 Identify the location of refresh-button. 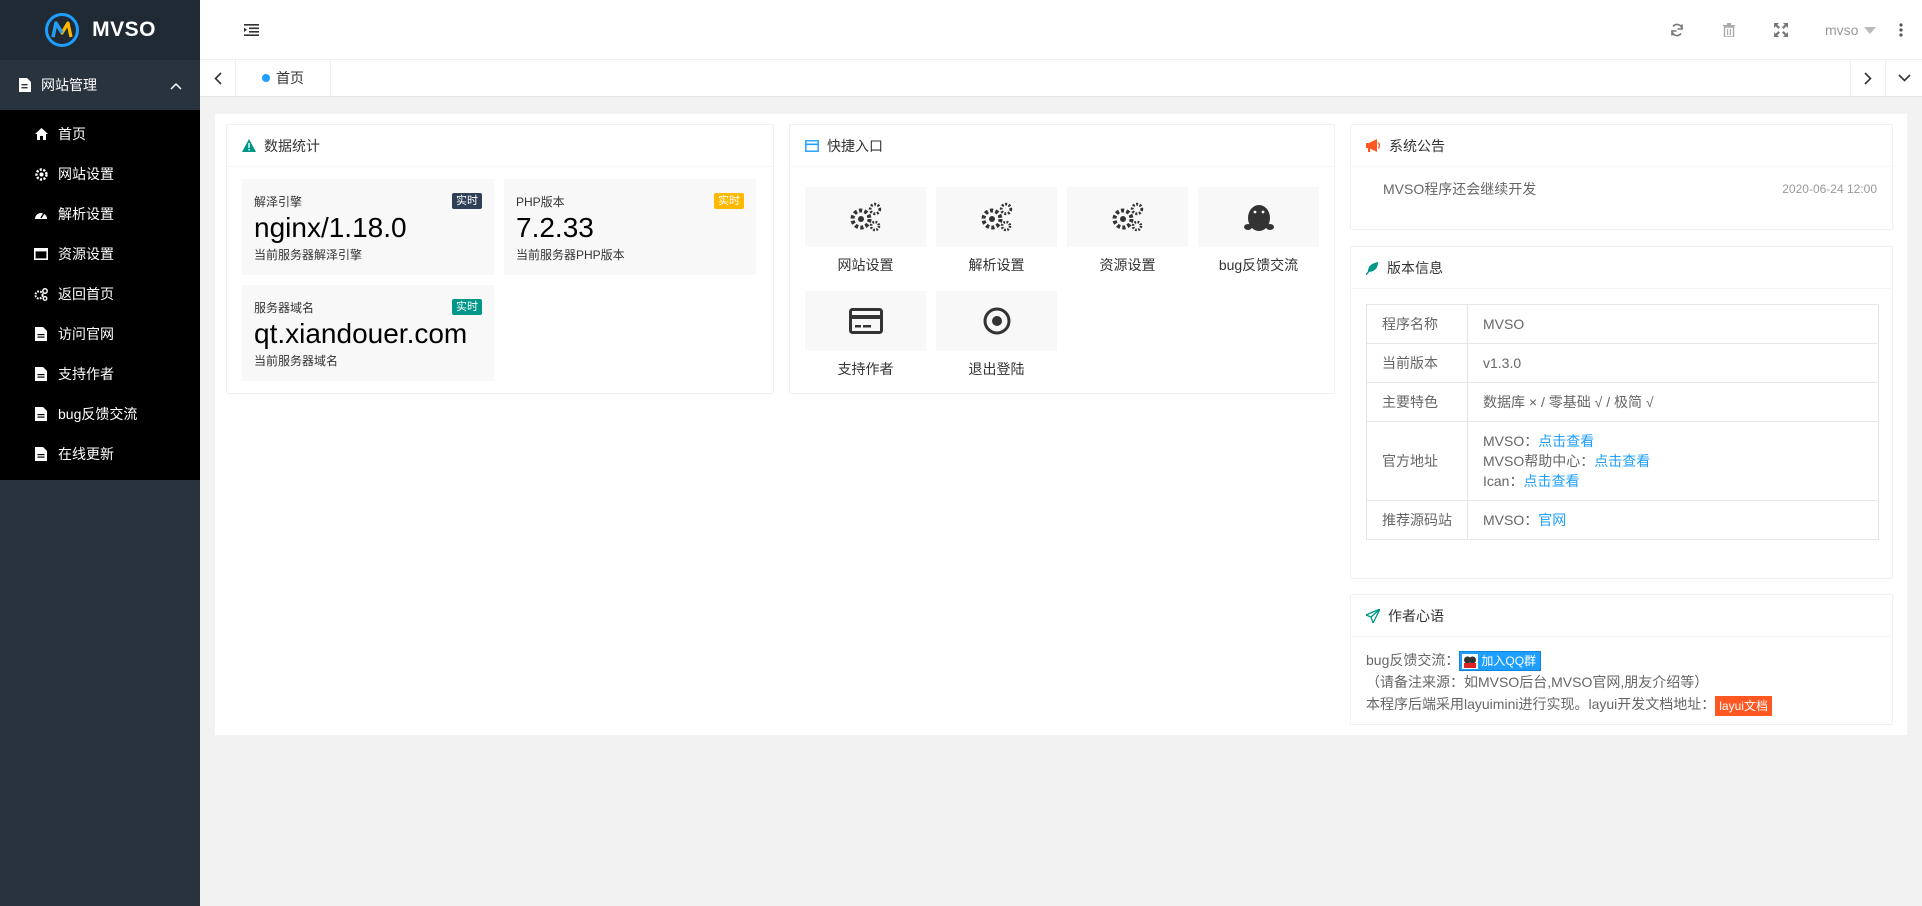
(1677, 30).